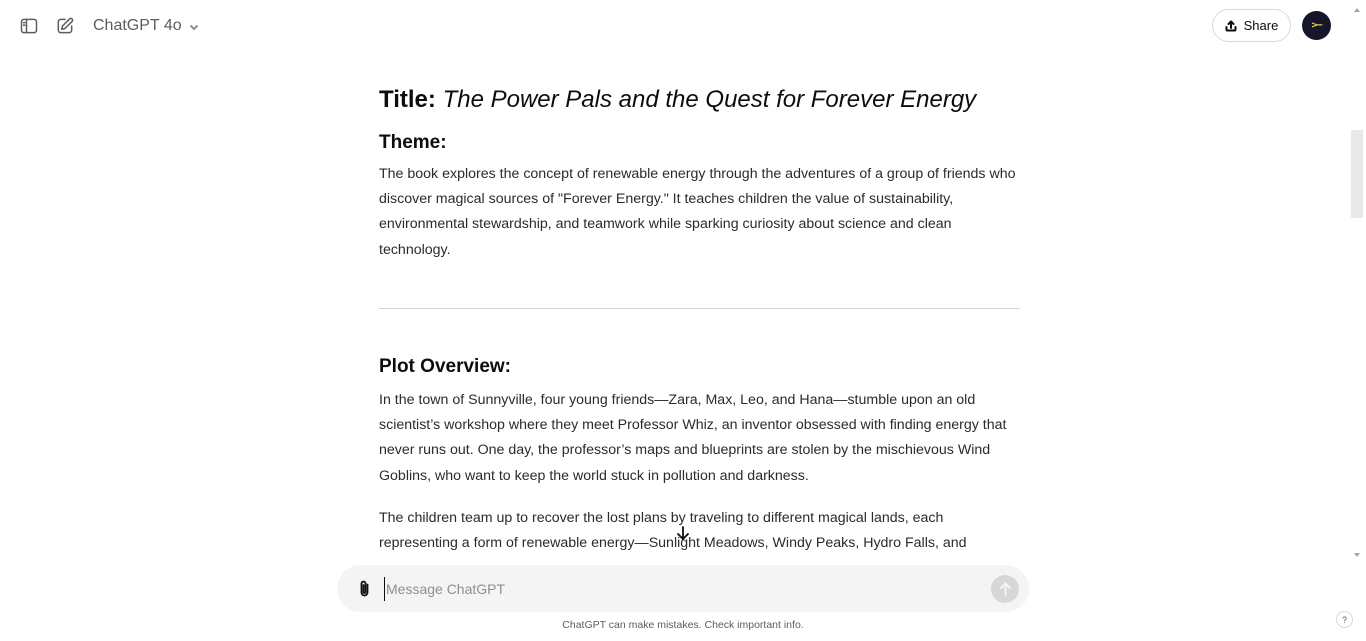 This screenshot has width=1366, height=641. What do you see at coordinates (1357, 555) in the screenshot?
I see `scroll-down-arrow-icon` at bounding box center [1357, 555].